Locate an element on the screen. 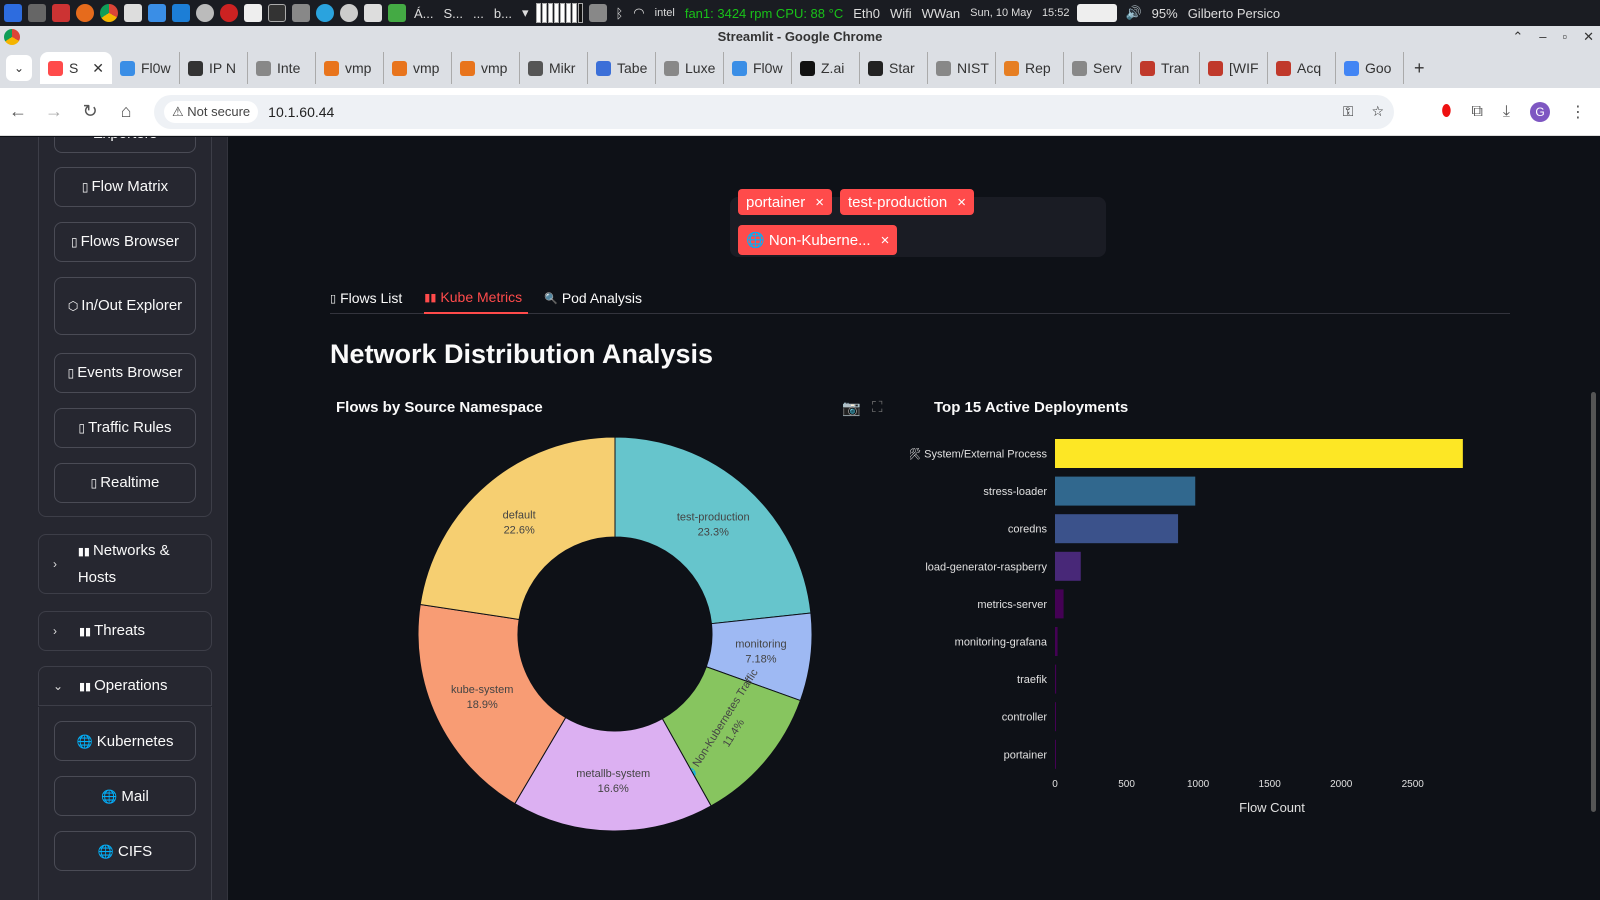 Image resolution: width=1600 pixels, height=900 pixels. sidebar-button: ▯ Events Browser is located at coordinates (125, 373).